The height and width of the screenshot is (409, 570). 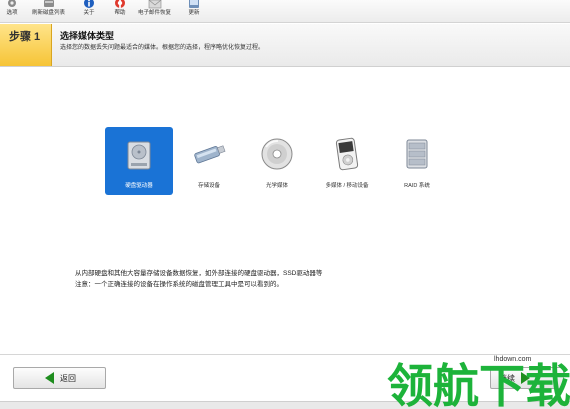 I want to click on media-storage-device: 存储设备, so click(x=209, y=161).